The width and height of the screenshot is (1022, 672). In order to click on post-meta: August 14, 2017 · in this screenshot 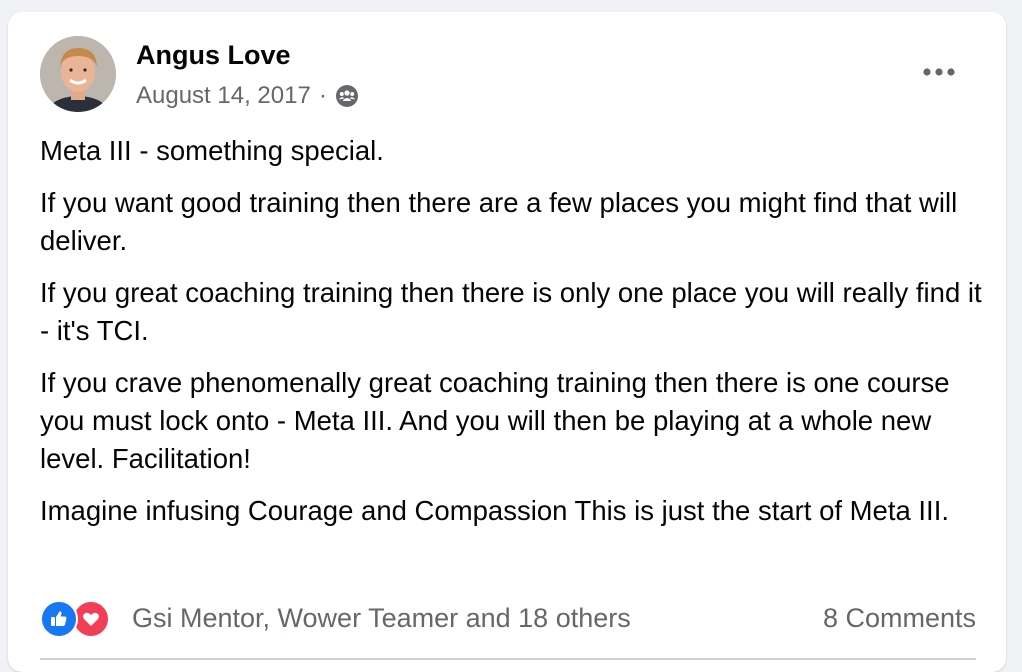, I will do `click(247, 96)`.